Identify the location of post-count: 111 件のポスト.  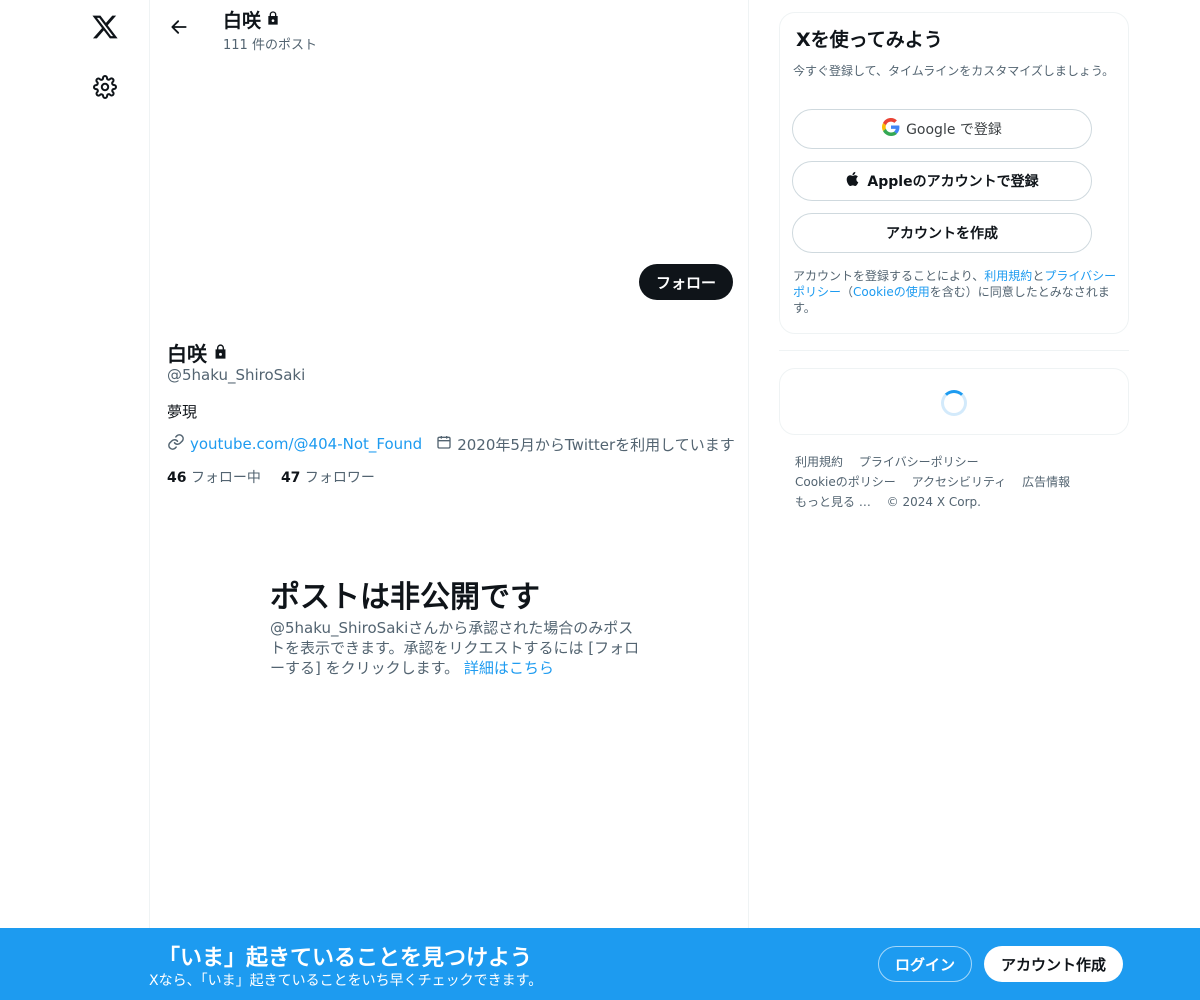
(270, 45).